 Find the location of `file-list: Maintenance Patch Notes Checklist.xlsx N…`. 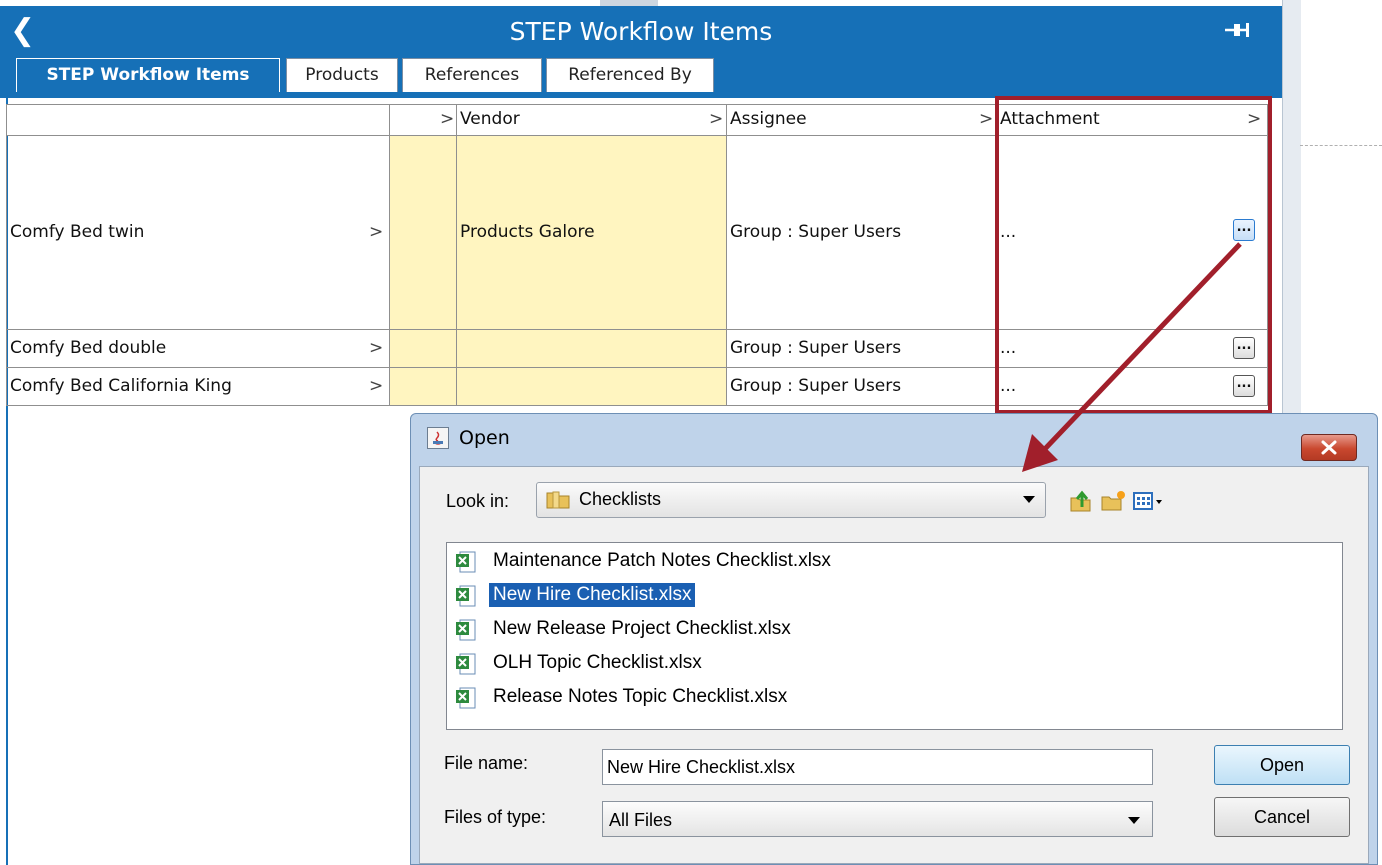

file-list: Maintenance Patch Notes Checklist.xlsx N… is located at coordinates (894, 636).